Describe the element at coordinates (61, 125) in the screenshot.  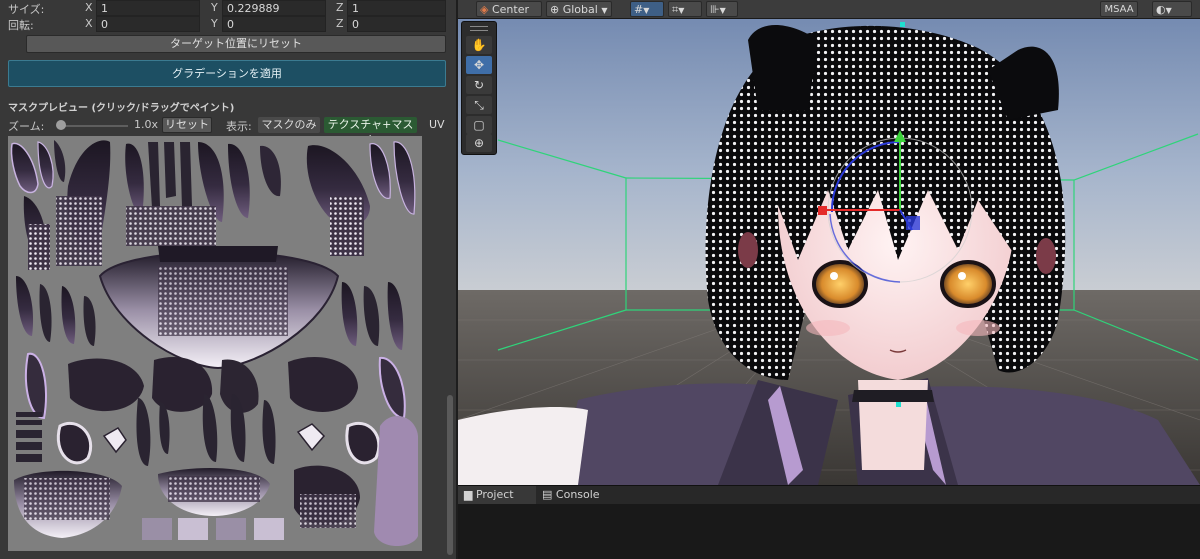
I see `zoom-slider-thumb` at that location.